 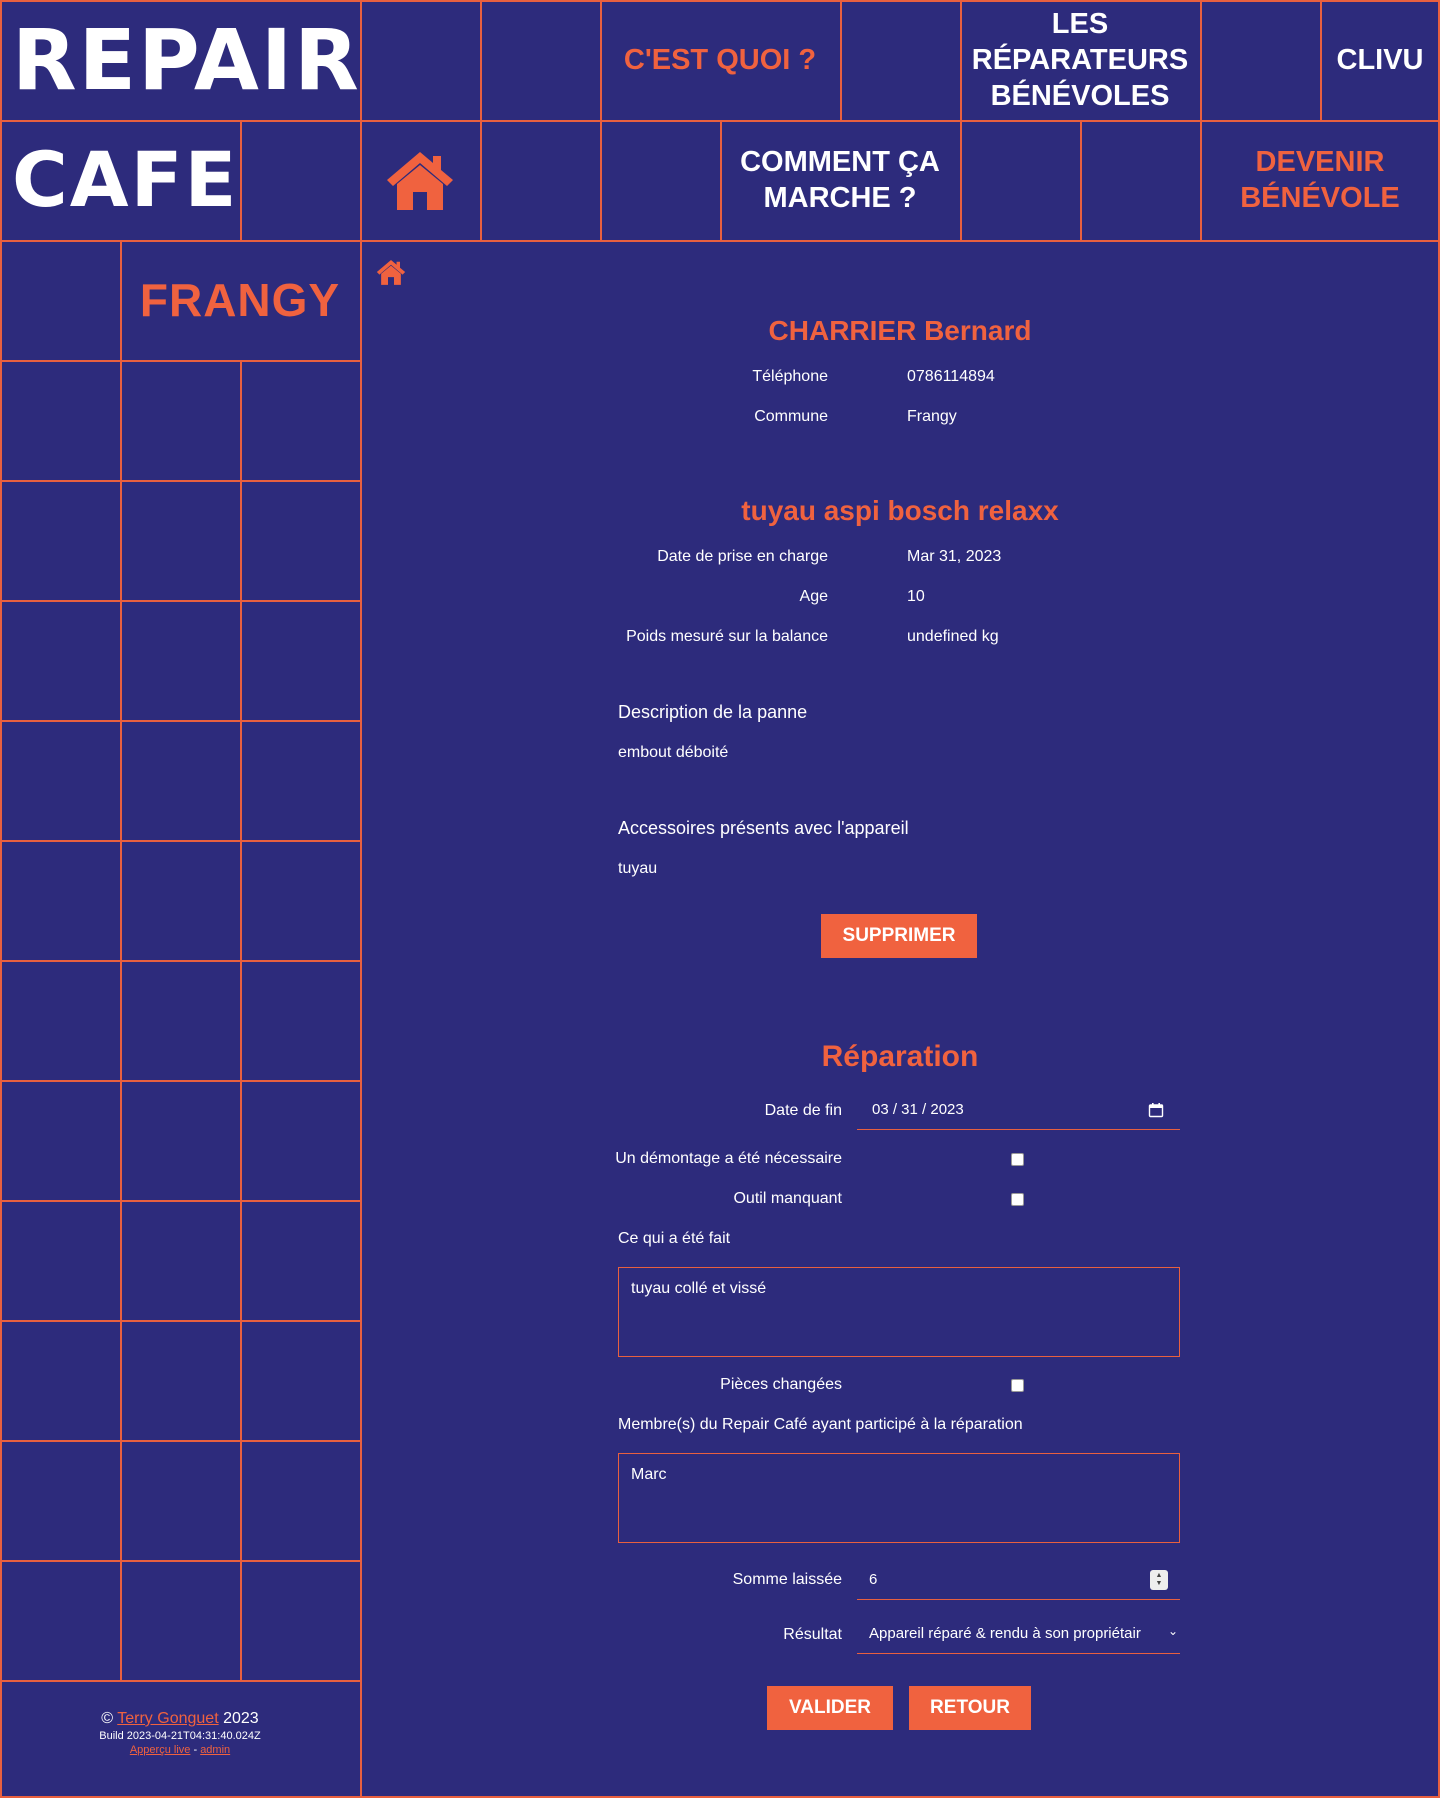 What do you see at coordinates (791, 416) in the screenshot?
I see `commune-label: Commune` at bounding box center [791, 416].